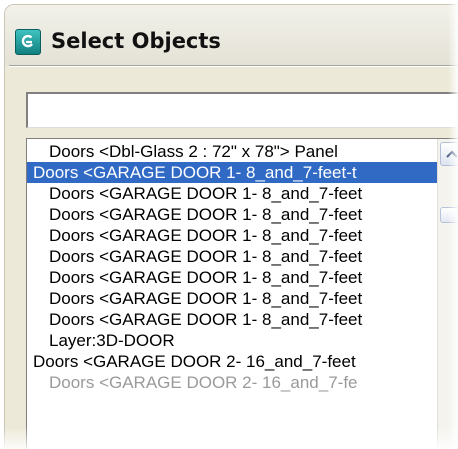 The width and height of the screenshot is (458, 449). I want to click on title-divider, so click(233, 66).